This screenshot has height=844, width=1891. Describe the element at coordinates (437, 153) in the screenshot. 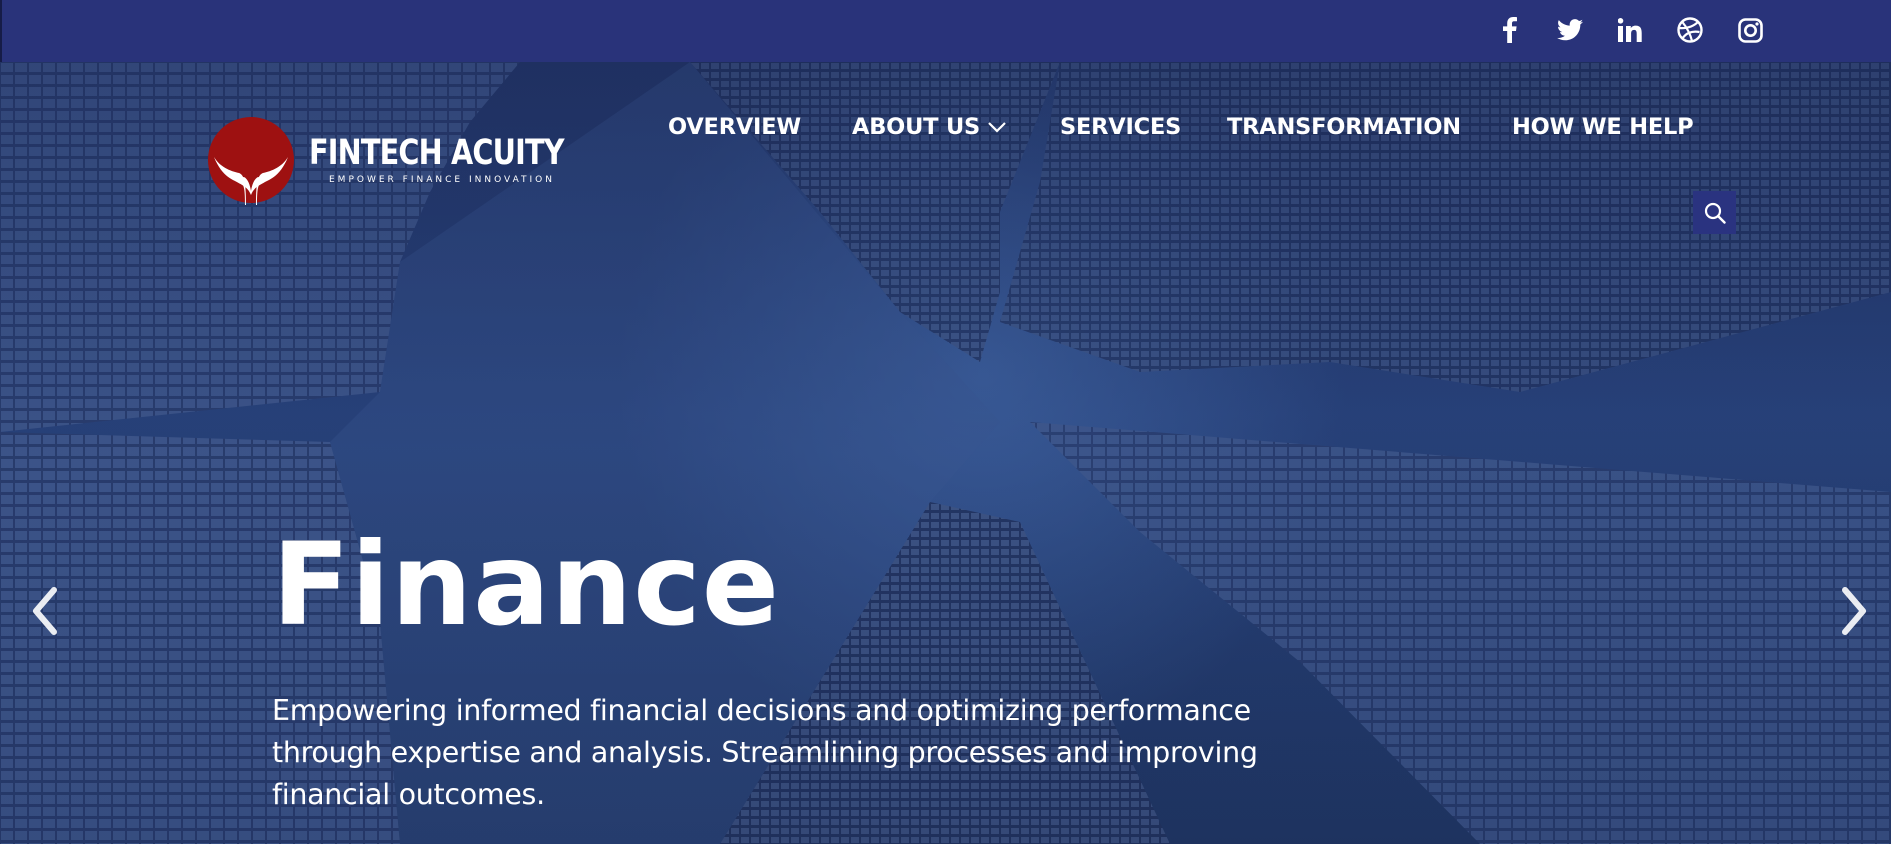

I see `brand-name: FINTECH ACUITY` at that location.